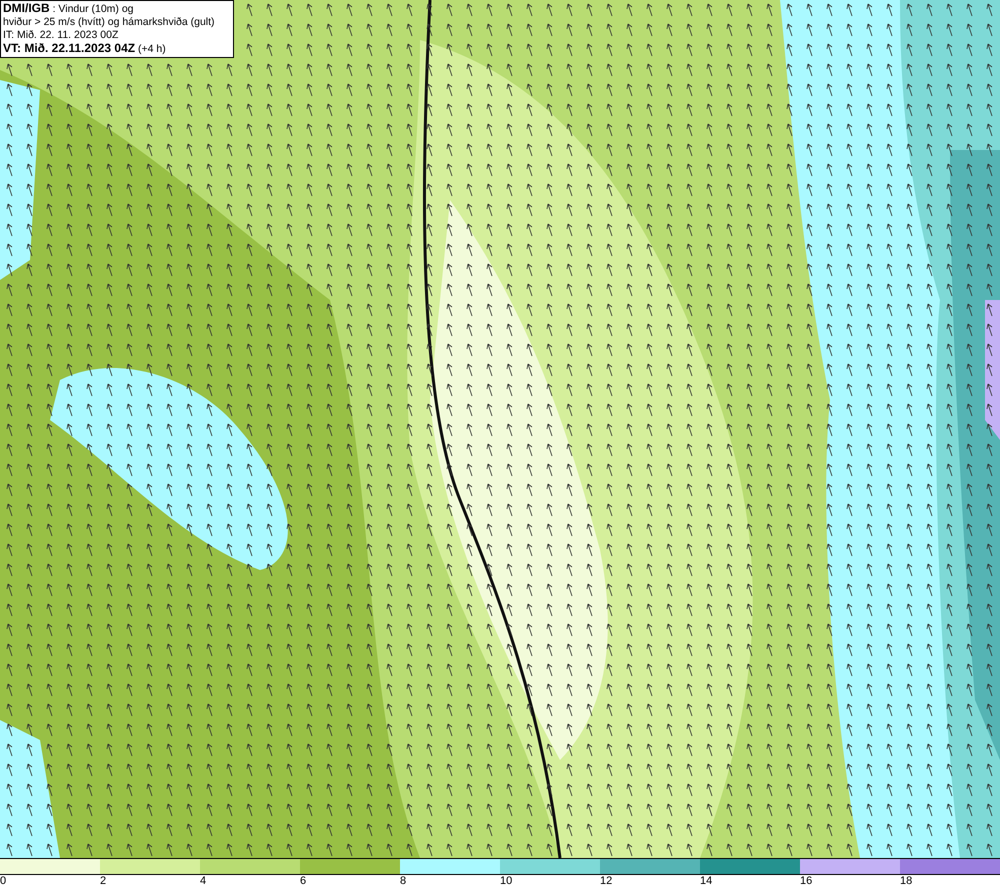  What do you see at coordinates (103, 881) in the screenshot?
I see `legend-tick-label: 2` at bounding box center [103, 881].